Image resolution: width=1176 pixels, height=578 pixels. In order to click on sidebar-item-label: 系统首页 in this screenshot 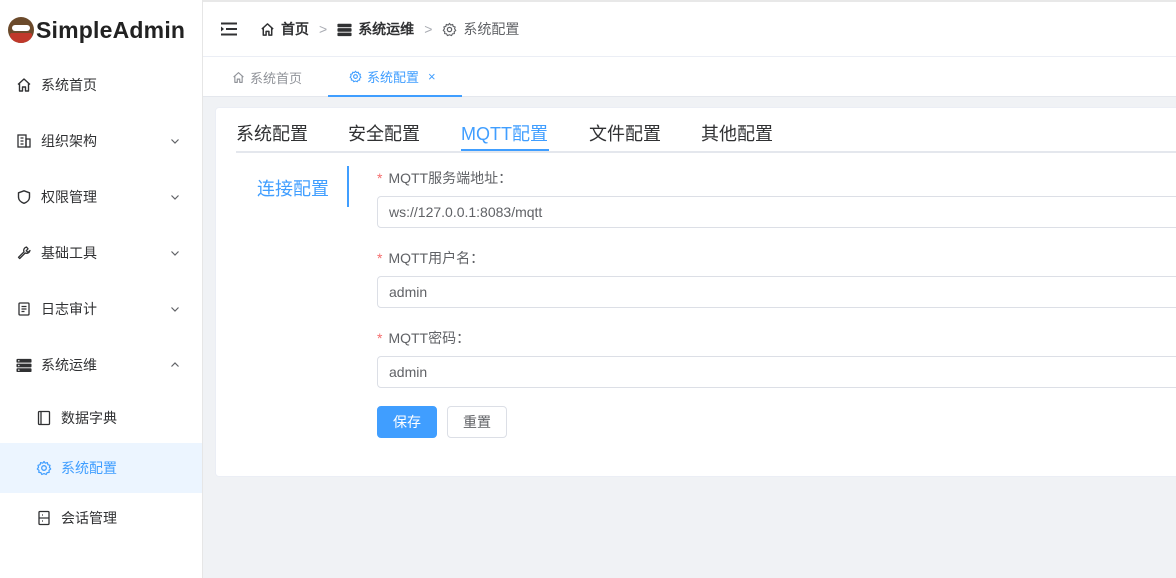, I will do `click(69, 85)`.